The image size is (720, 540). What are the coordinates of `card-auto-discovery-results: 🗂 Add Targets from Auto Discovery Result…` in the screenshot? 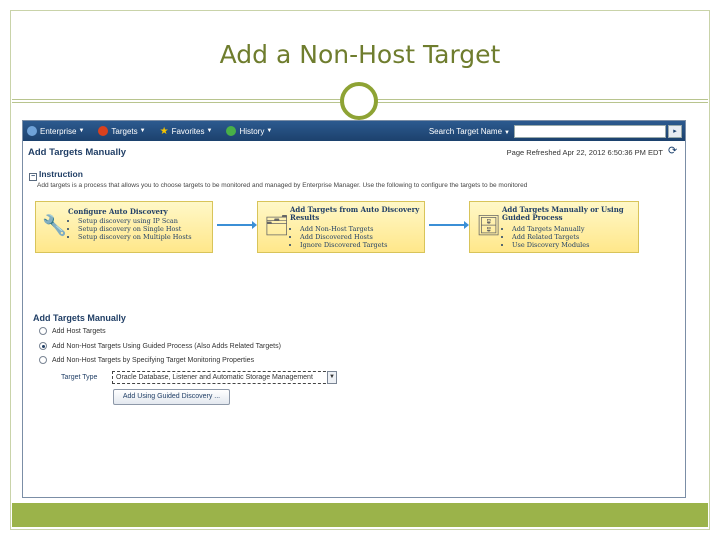 It's located at (341, 227).